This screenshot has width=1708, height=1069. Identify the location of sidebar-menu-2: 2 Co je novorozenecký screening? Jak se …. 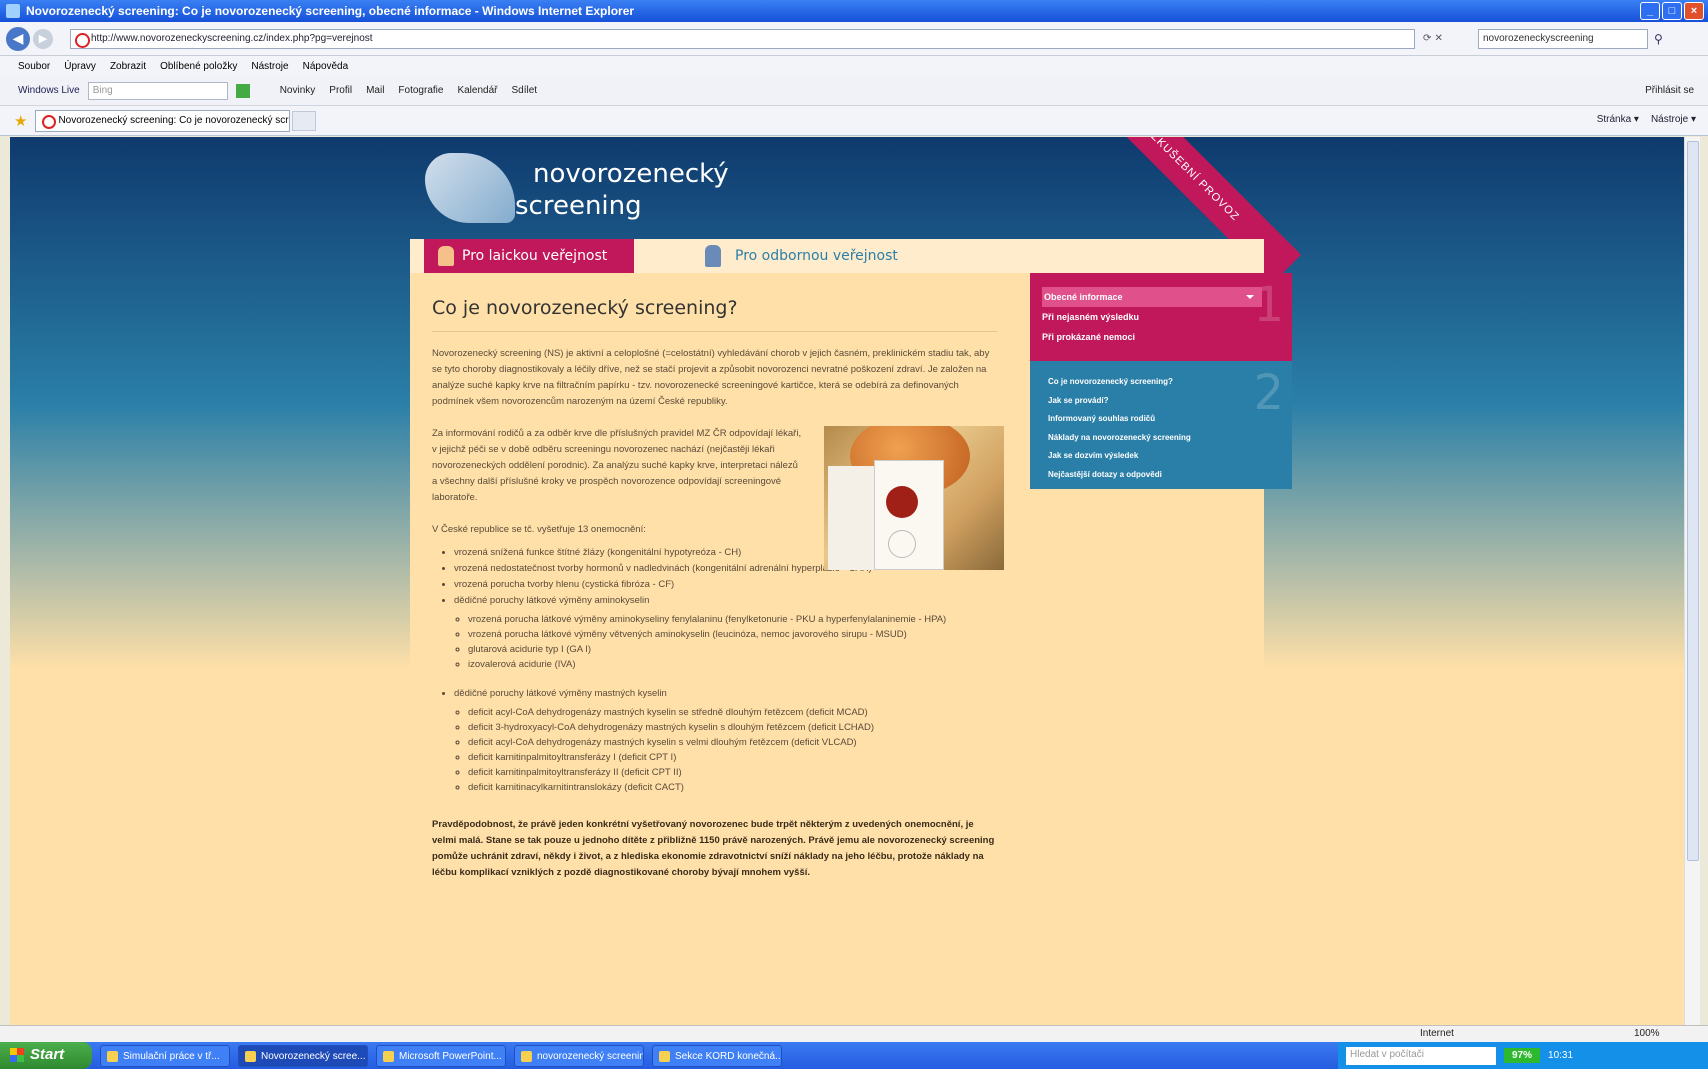
(1161, 425).